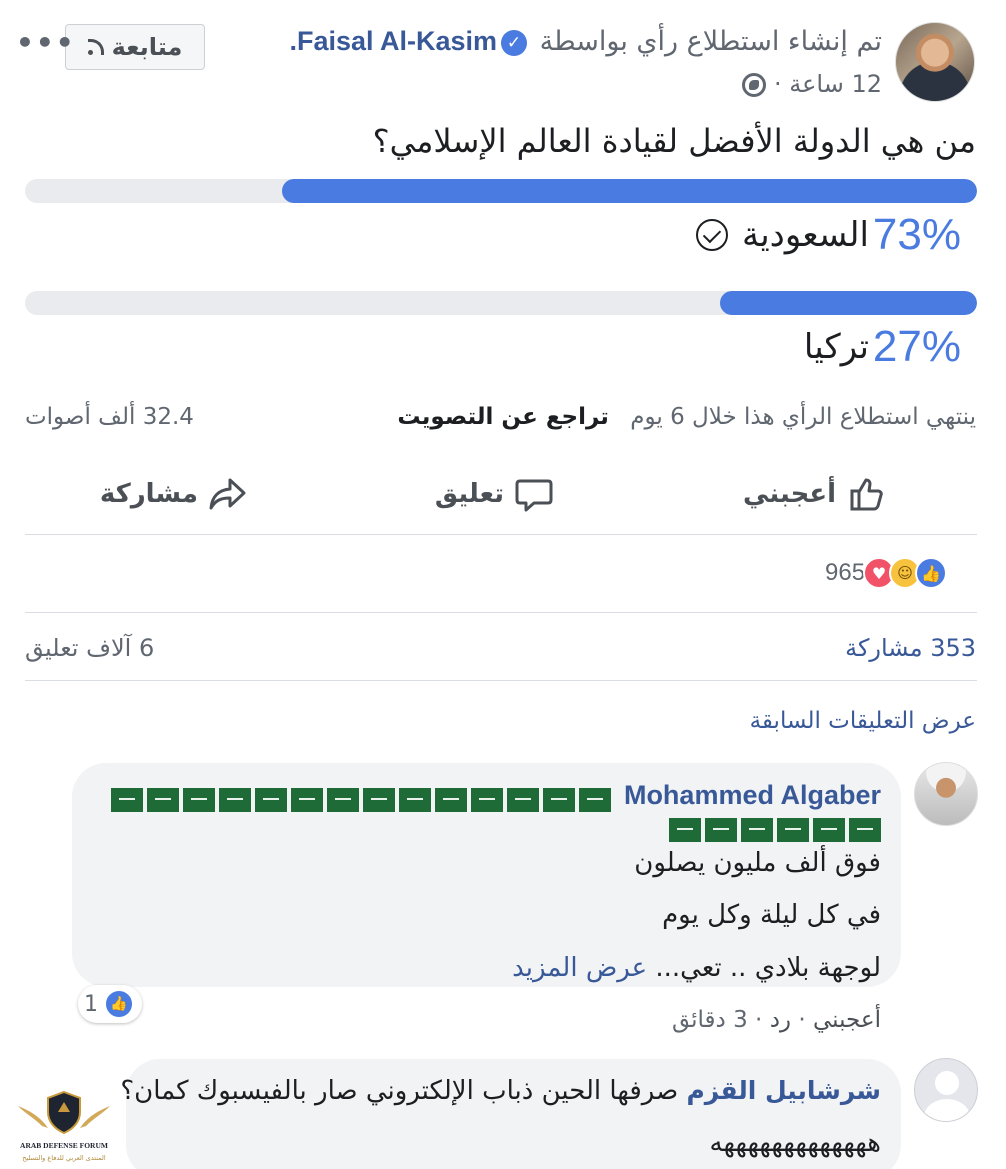 The width and height of the screenshot is (1006, 1169). Describe the element at coordinates (148, 494) in the screenshot. I see `share-label: مشاركة` at that location.